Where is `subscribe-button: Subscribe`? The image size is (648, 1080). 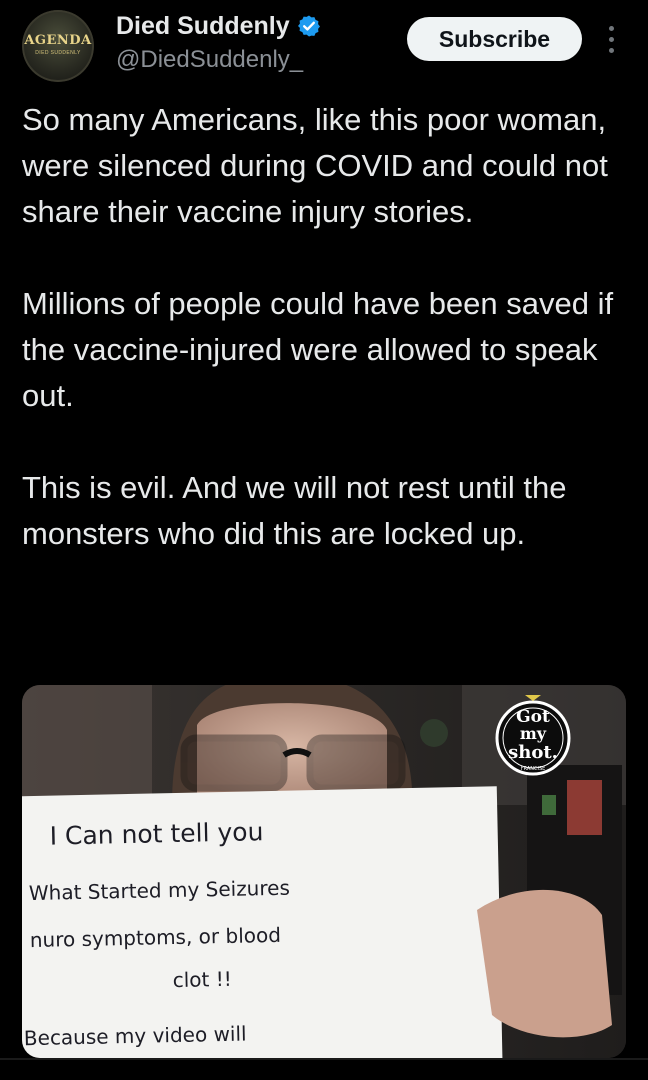 subscribe-button: Subscribe is located at coordinates (494, 39).